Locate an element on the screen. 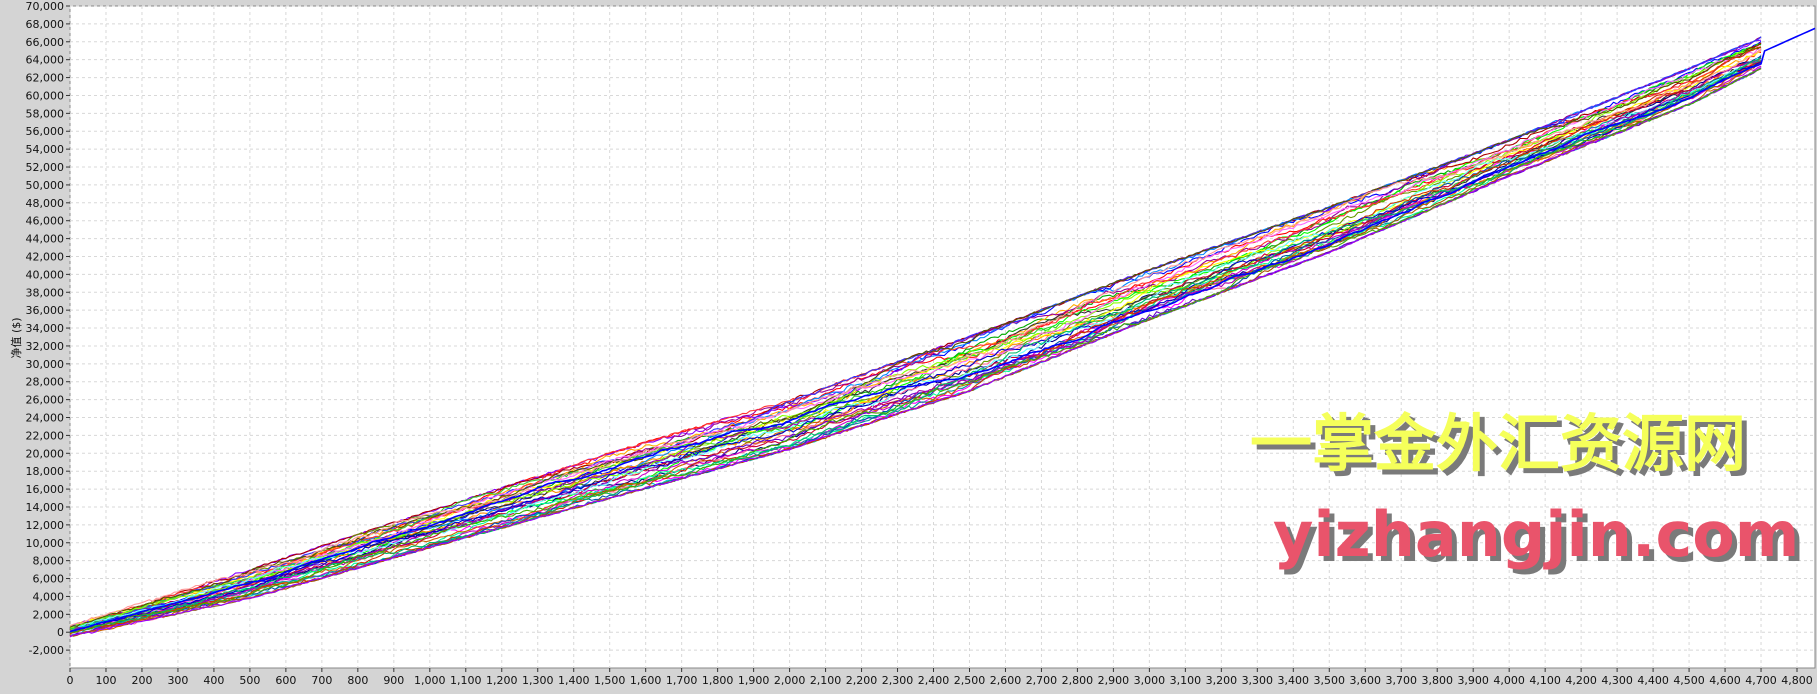 The image size is (1817, 694). x-tick-label: 2,600 is located at coordinates (1006, 680).